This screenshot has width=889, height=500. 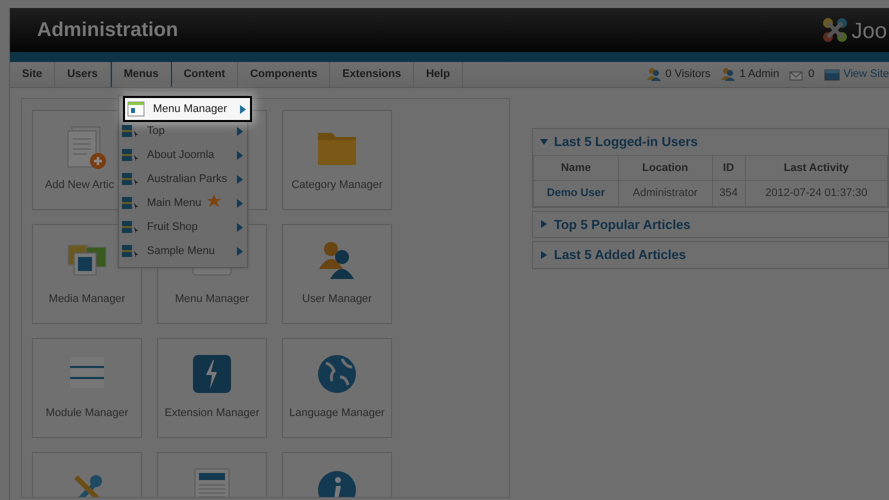 I want to click on window-icon, so click(x=832, y=74).